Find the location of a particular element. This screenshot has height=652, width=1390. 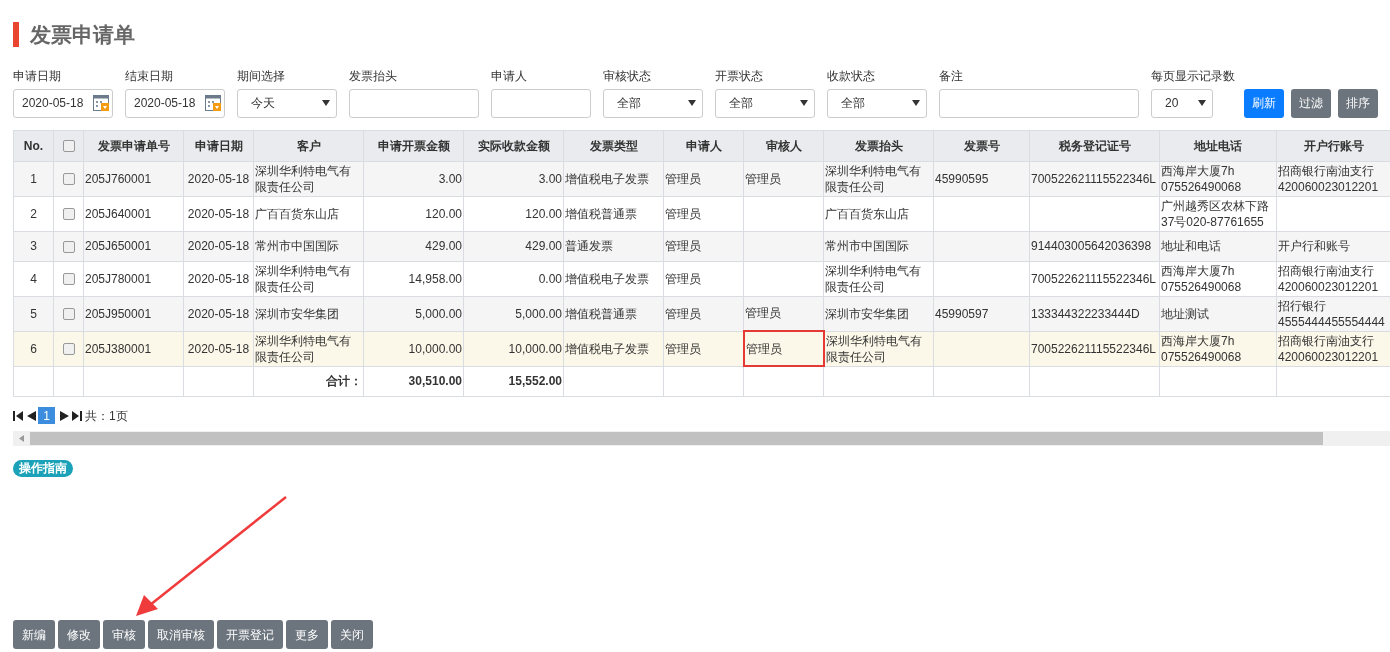

table-cell: 914403005642036398 is located at coordinates (1091, 246).